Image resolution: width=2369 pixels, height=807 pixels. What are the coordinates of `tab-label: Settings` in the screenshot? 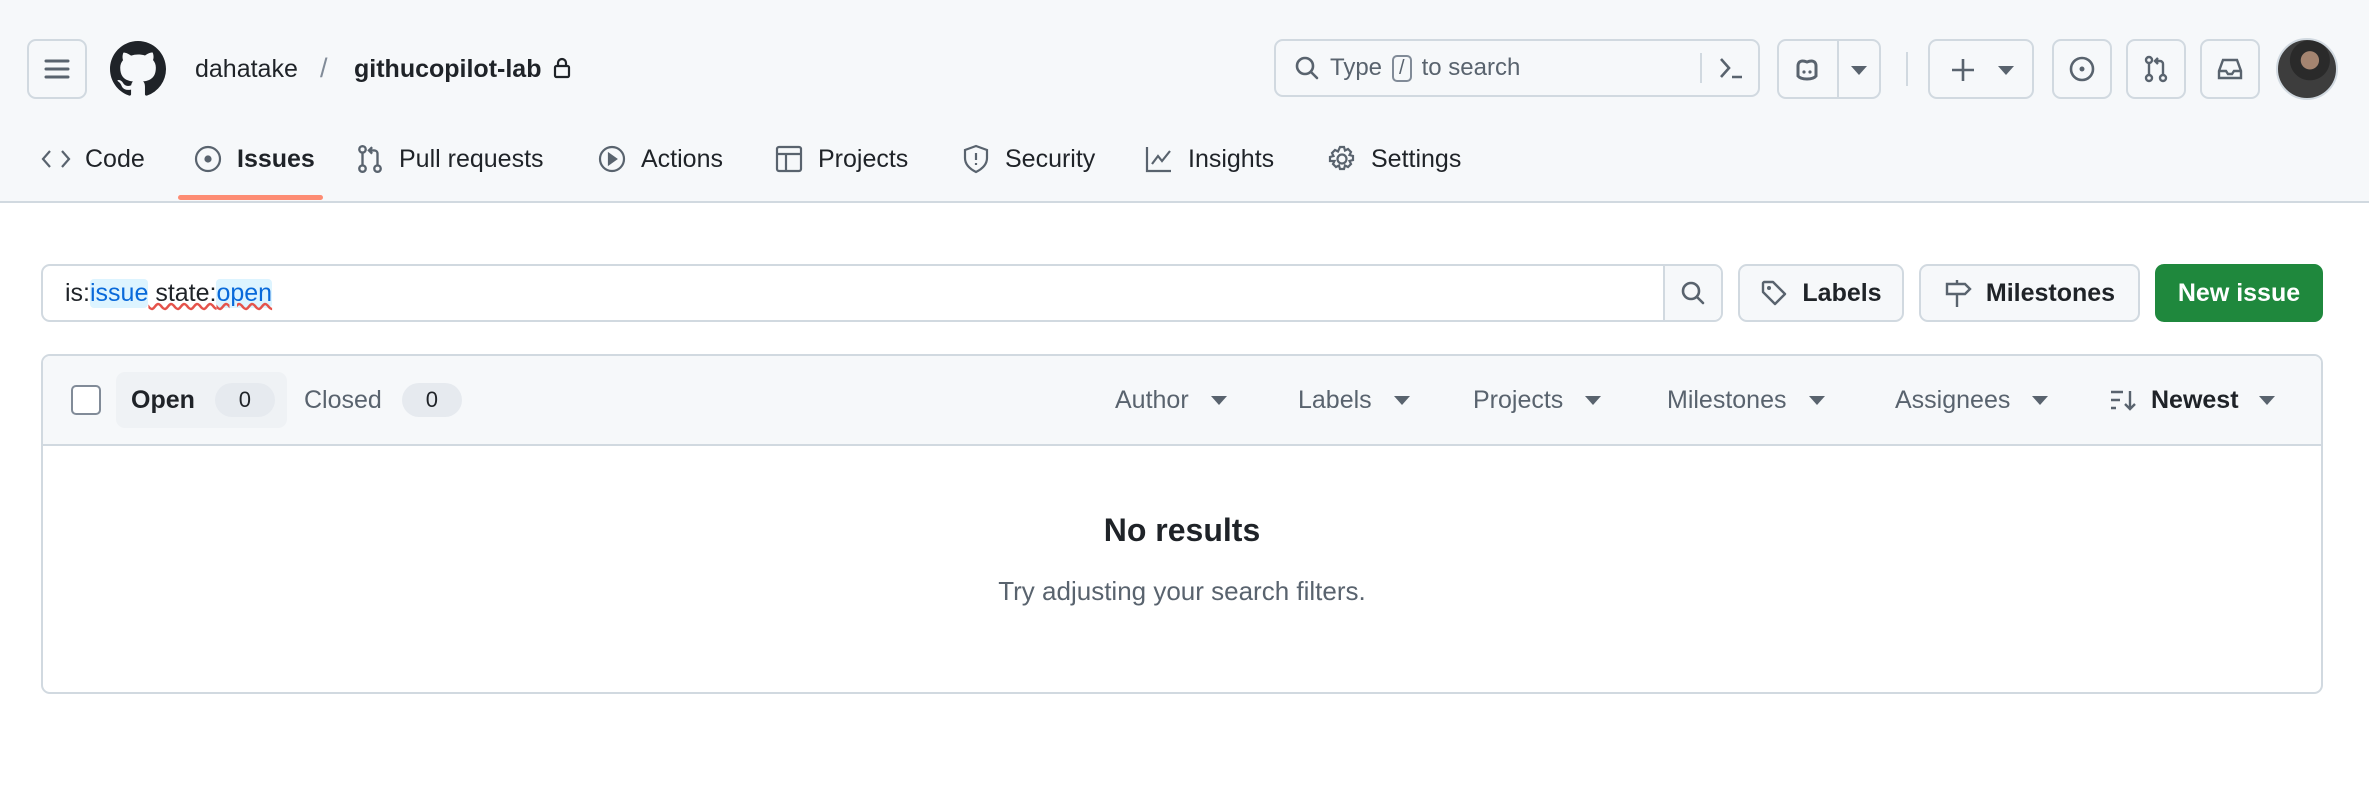 It's located at (1416, 158).